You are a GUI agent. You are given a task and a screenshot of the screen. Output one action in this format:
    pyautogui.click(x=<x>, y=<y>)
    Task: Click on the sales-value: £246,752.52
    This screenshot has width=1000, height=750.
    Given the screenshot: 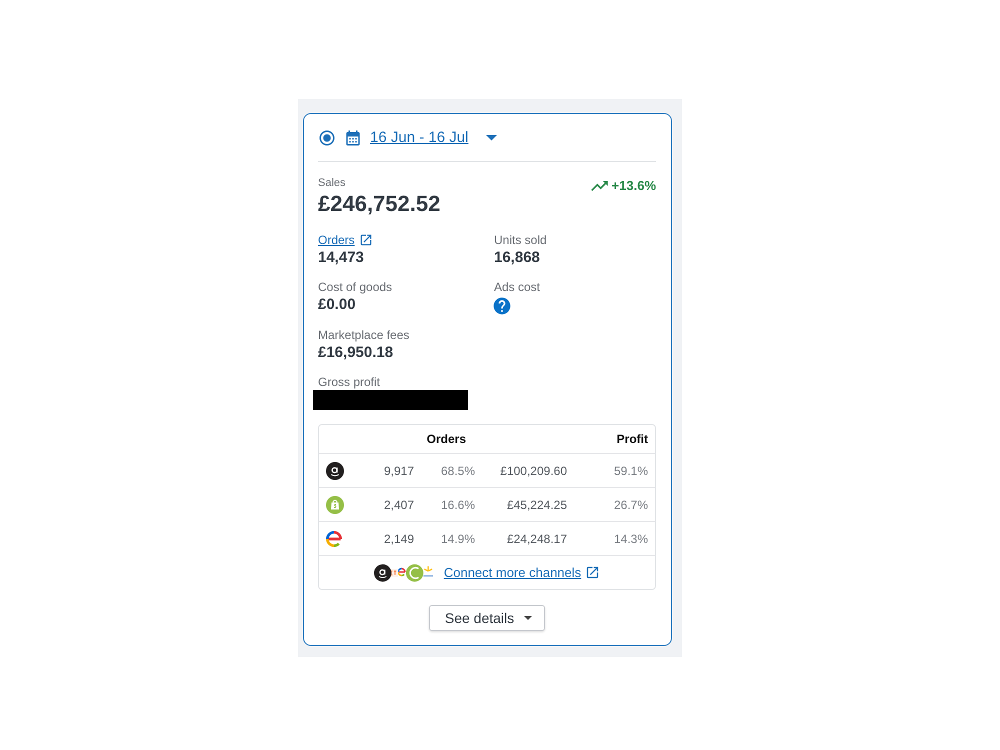 What is the action you would take?
    pyautogui.click(x=379, y=204)
    